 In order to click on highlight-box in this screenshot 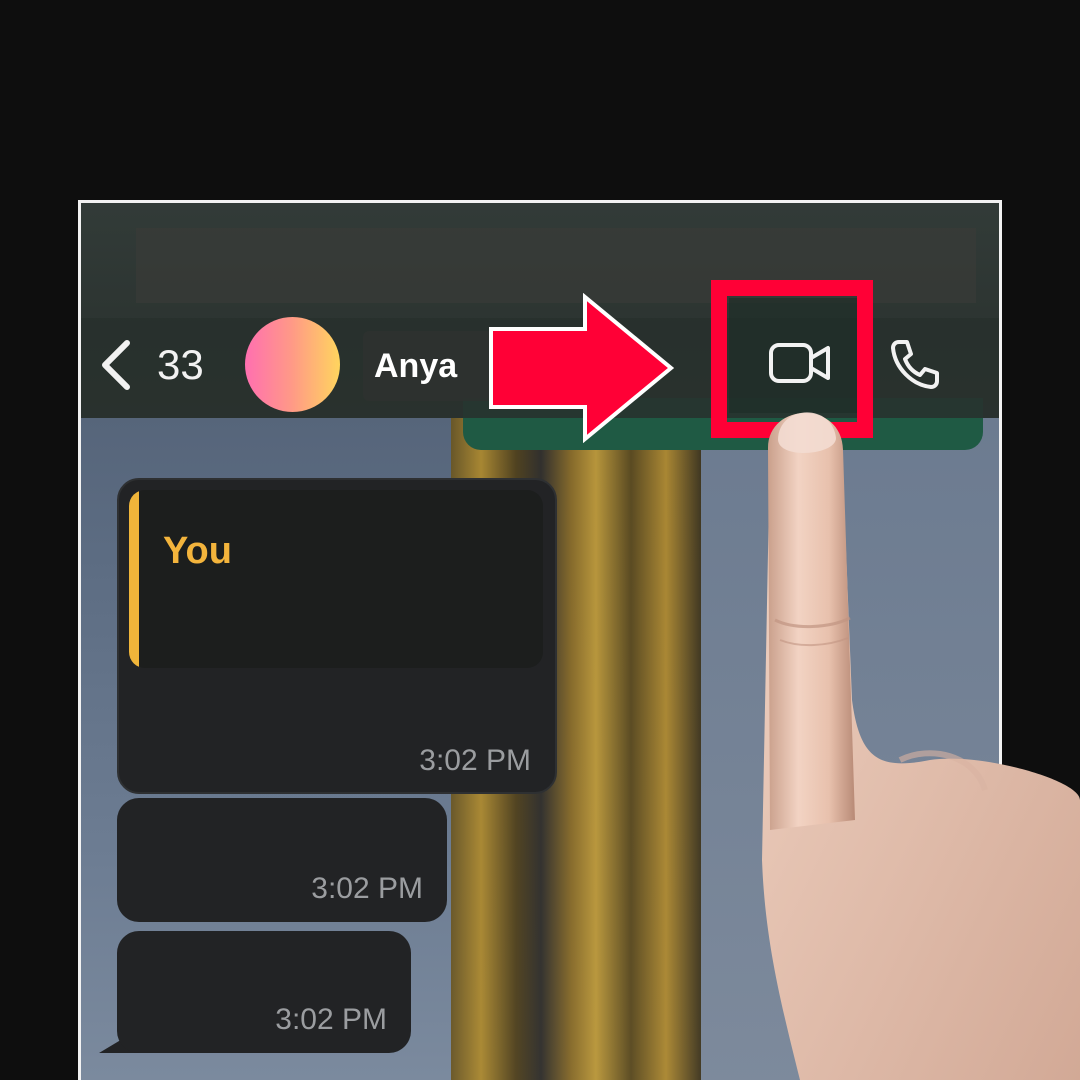, I will do `click(792, 359)`.